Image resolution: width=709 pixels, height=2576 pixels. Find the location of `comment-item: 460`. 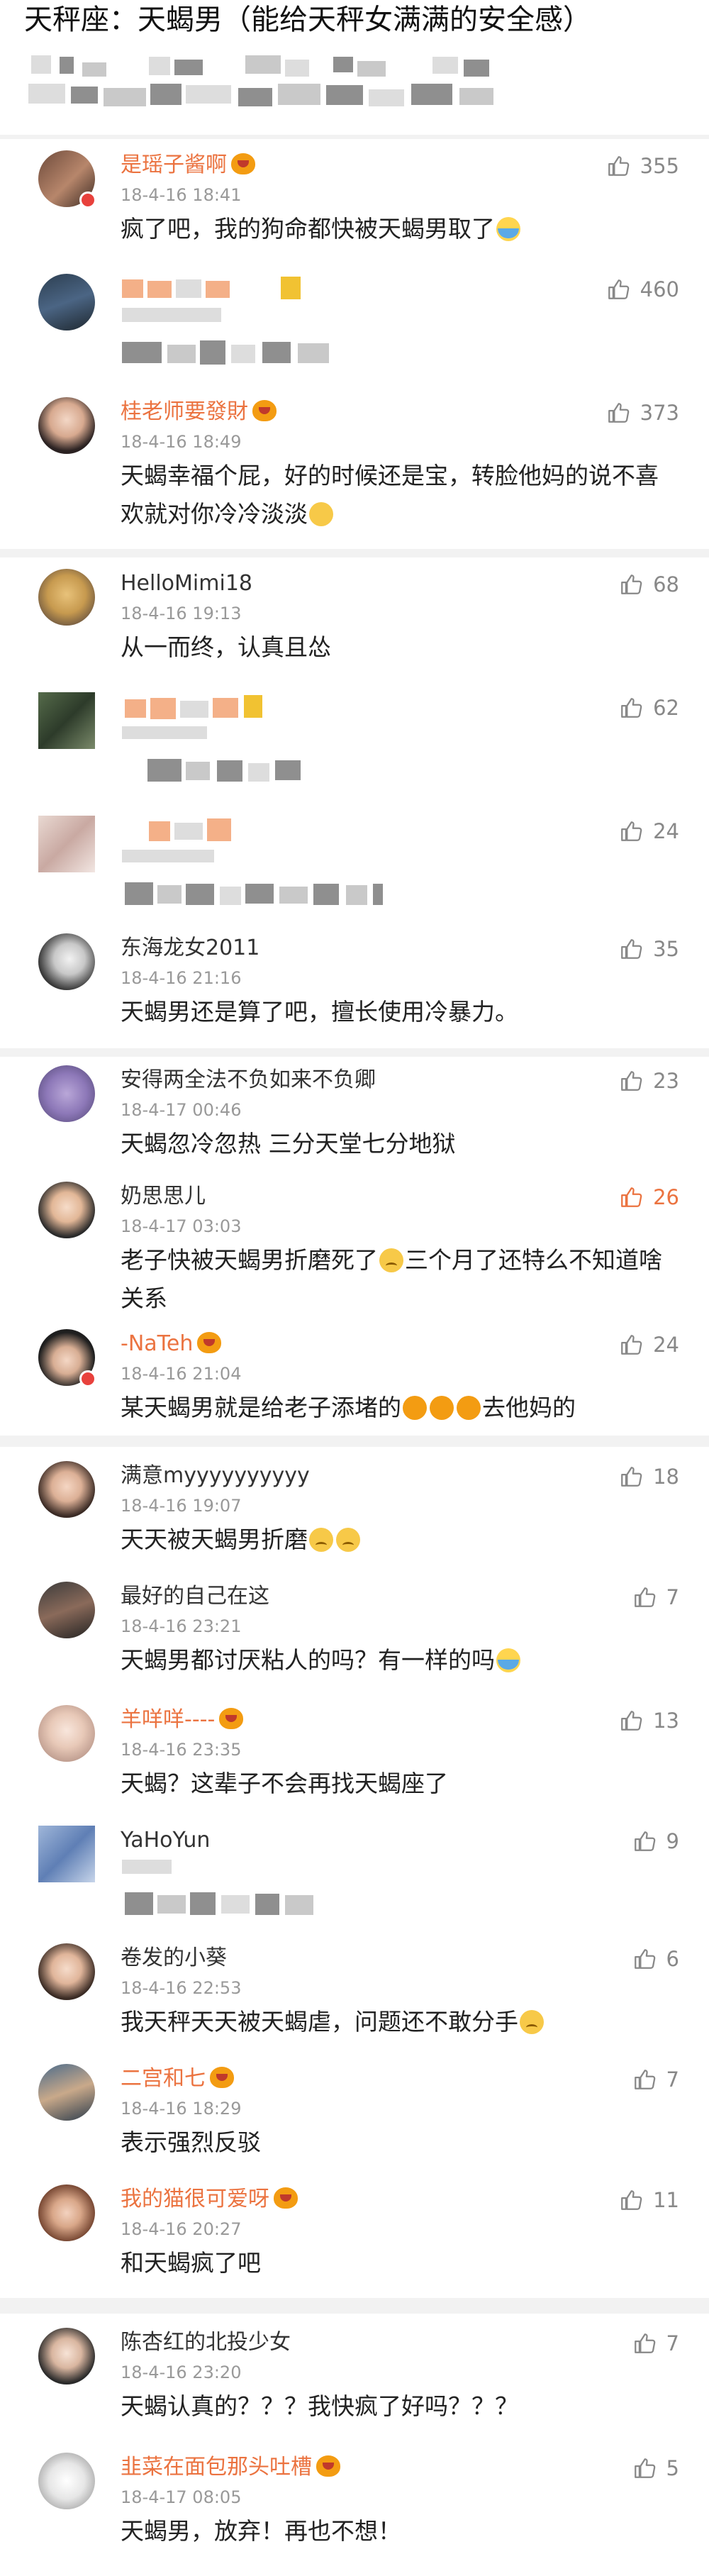

comment-item: 460 is located at coordinates (354, 330).